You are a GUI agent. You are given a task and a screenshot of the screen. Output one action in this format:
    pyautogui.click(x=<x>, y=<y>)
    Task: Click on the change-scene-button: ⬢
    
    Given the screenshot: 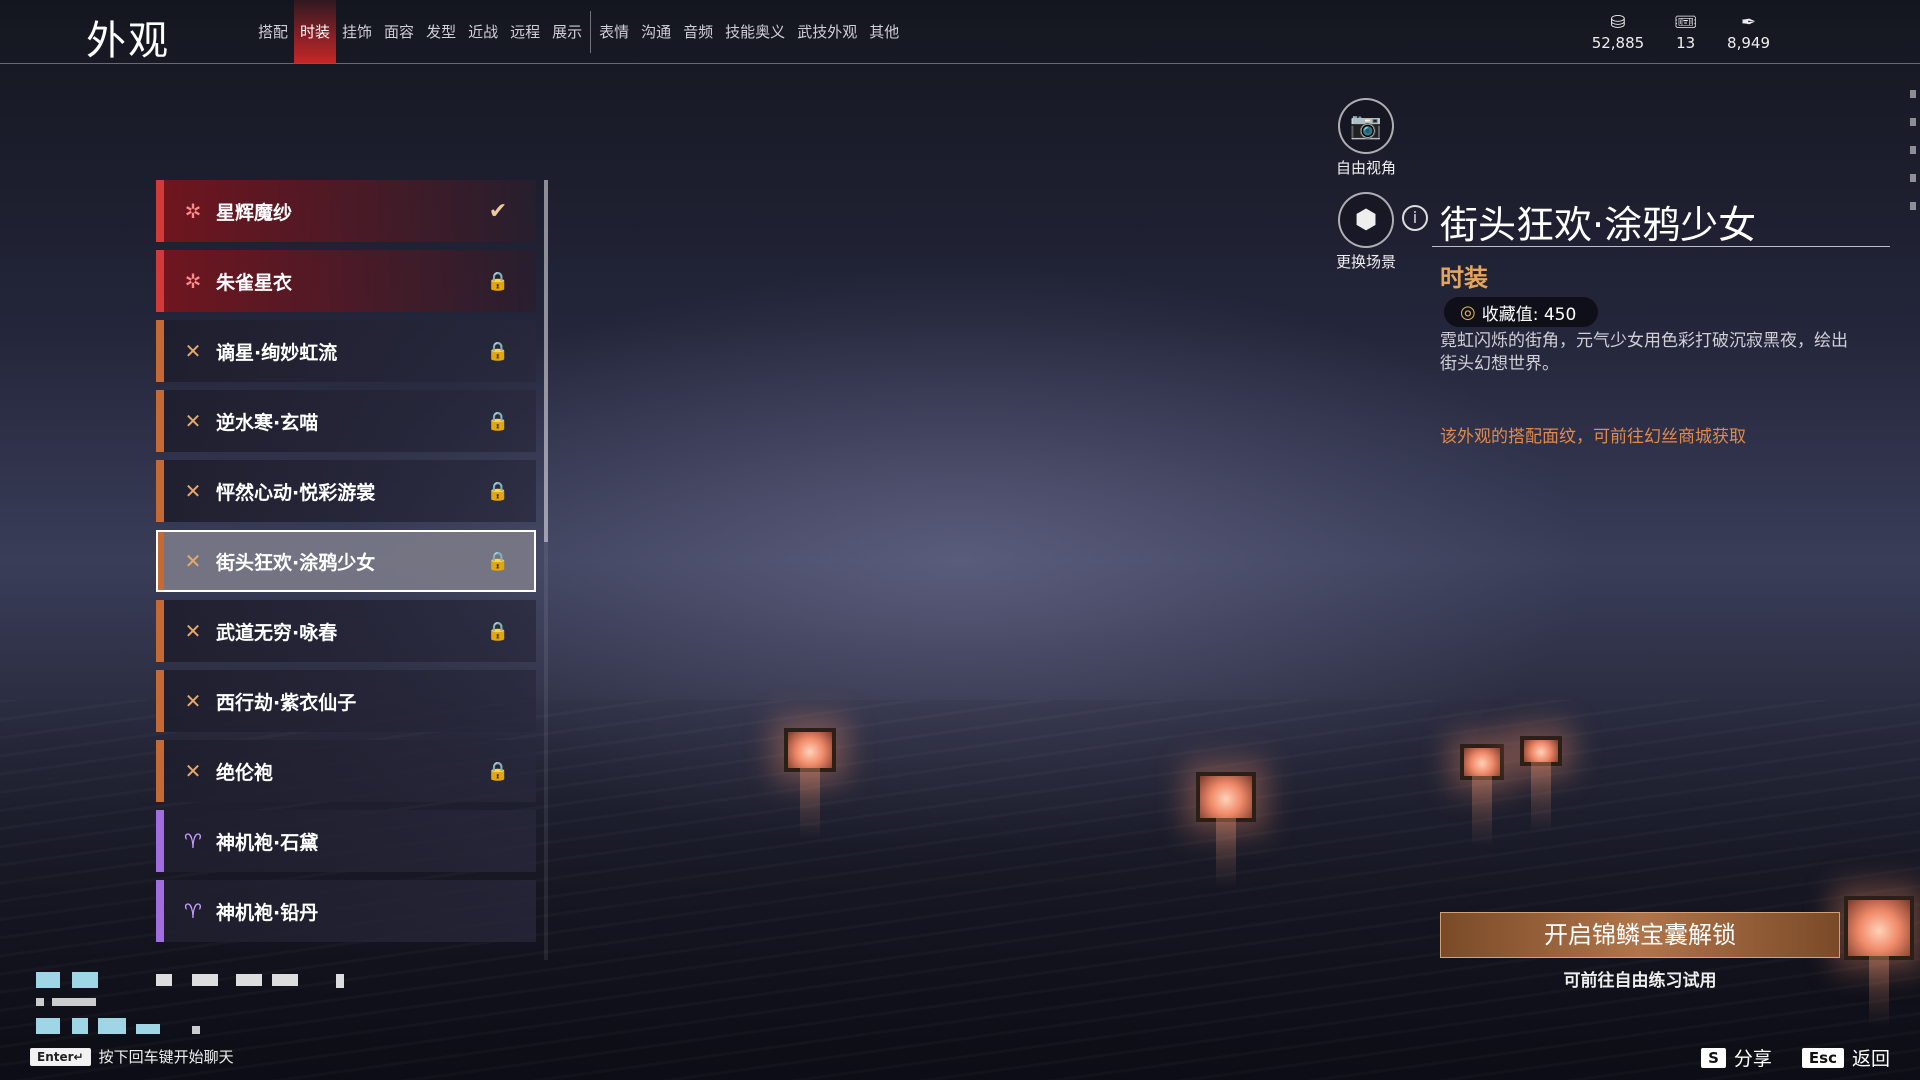 What is the action you would take?
    pyautogui.click(x=1366, y=220)
    